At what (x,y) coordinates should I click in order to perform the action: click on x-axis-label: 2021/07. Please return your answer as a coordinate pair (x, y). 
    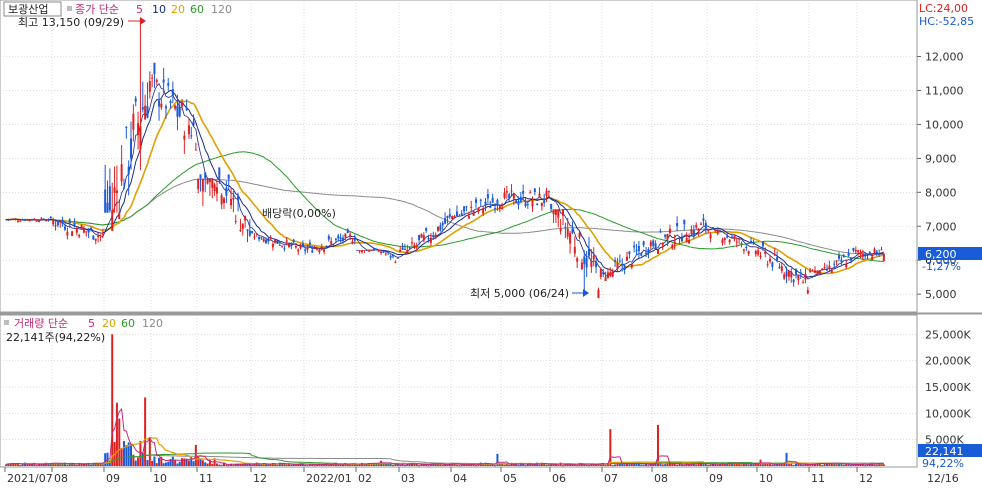
    Looking at the image, I should click on (30, 478).